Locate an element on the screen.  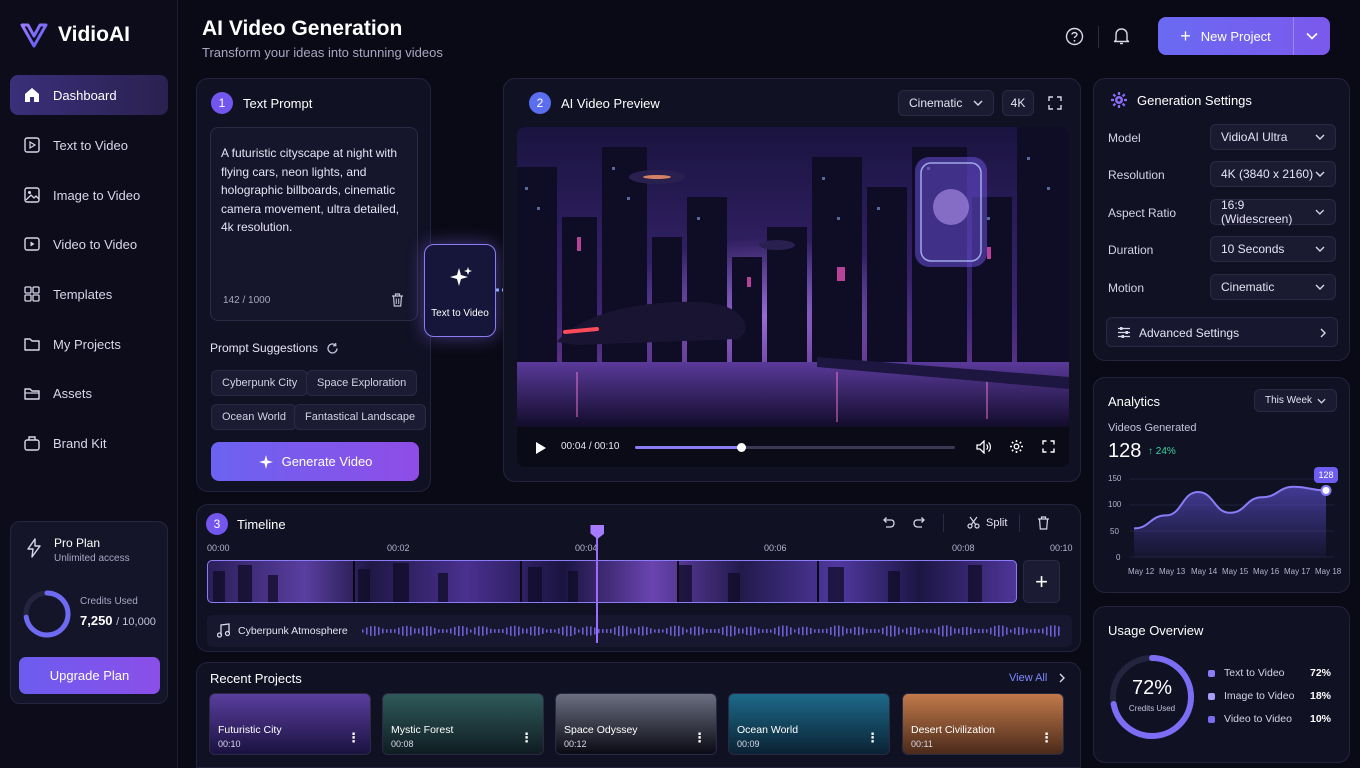
video-scrubber is located at coordinates (795, 447).